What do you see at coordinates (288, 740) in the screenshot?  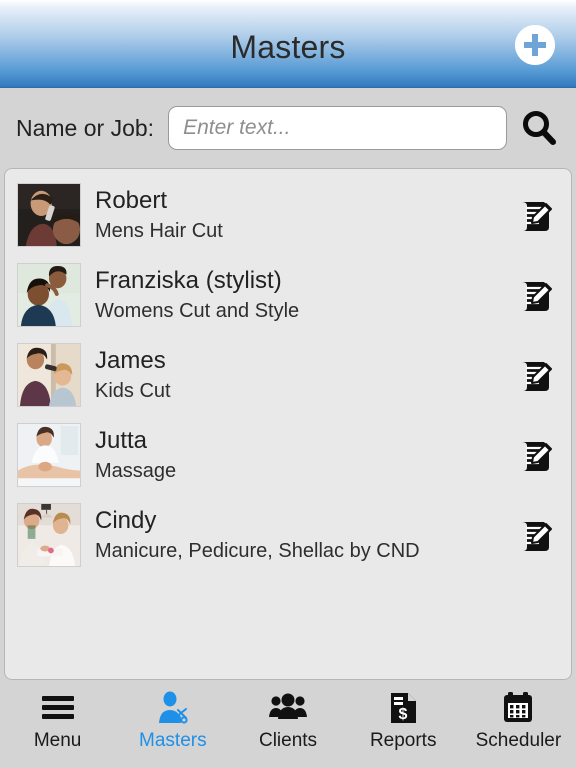 I see `tab-label: Clients` at bounding box center [288, 740].